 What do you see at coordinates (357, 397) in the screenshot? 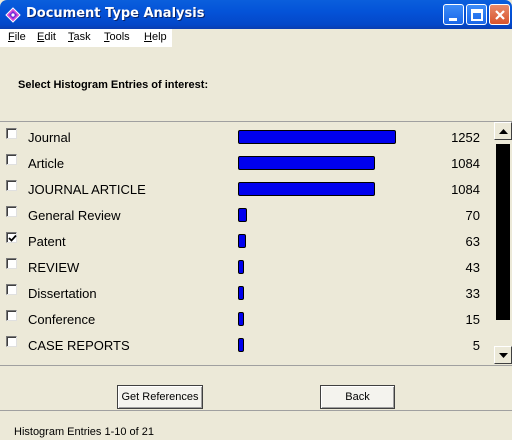
I see `back-button: Back` at bounding box center [357, 397].